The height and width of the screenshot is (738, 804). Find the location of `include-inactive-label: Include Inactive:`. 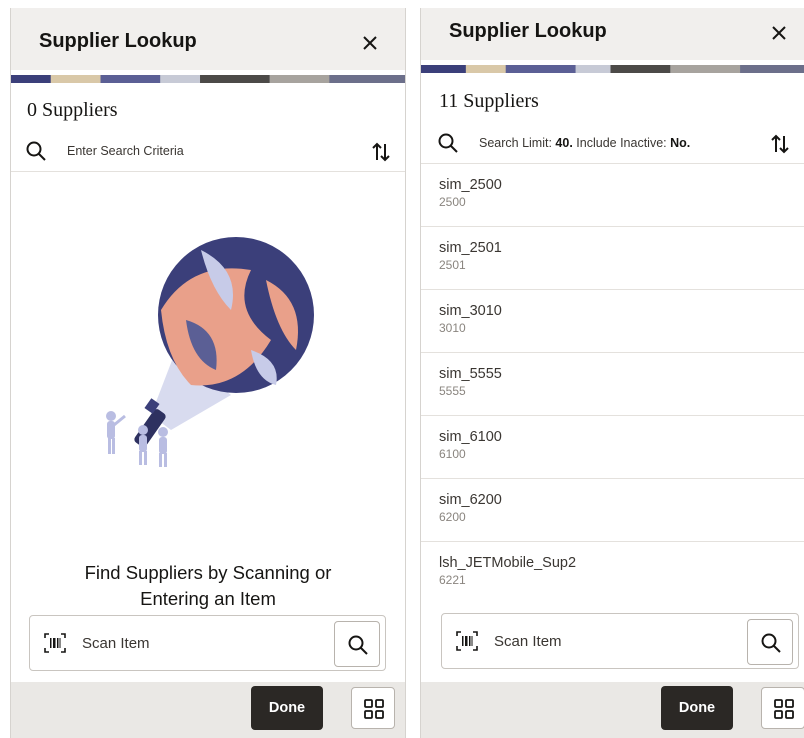

include-inactive-label: Include Inactive: is located at coordinates (621, 143).